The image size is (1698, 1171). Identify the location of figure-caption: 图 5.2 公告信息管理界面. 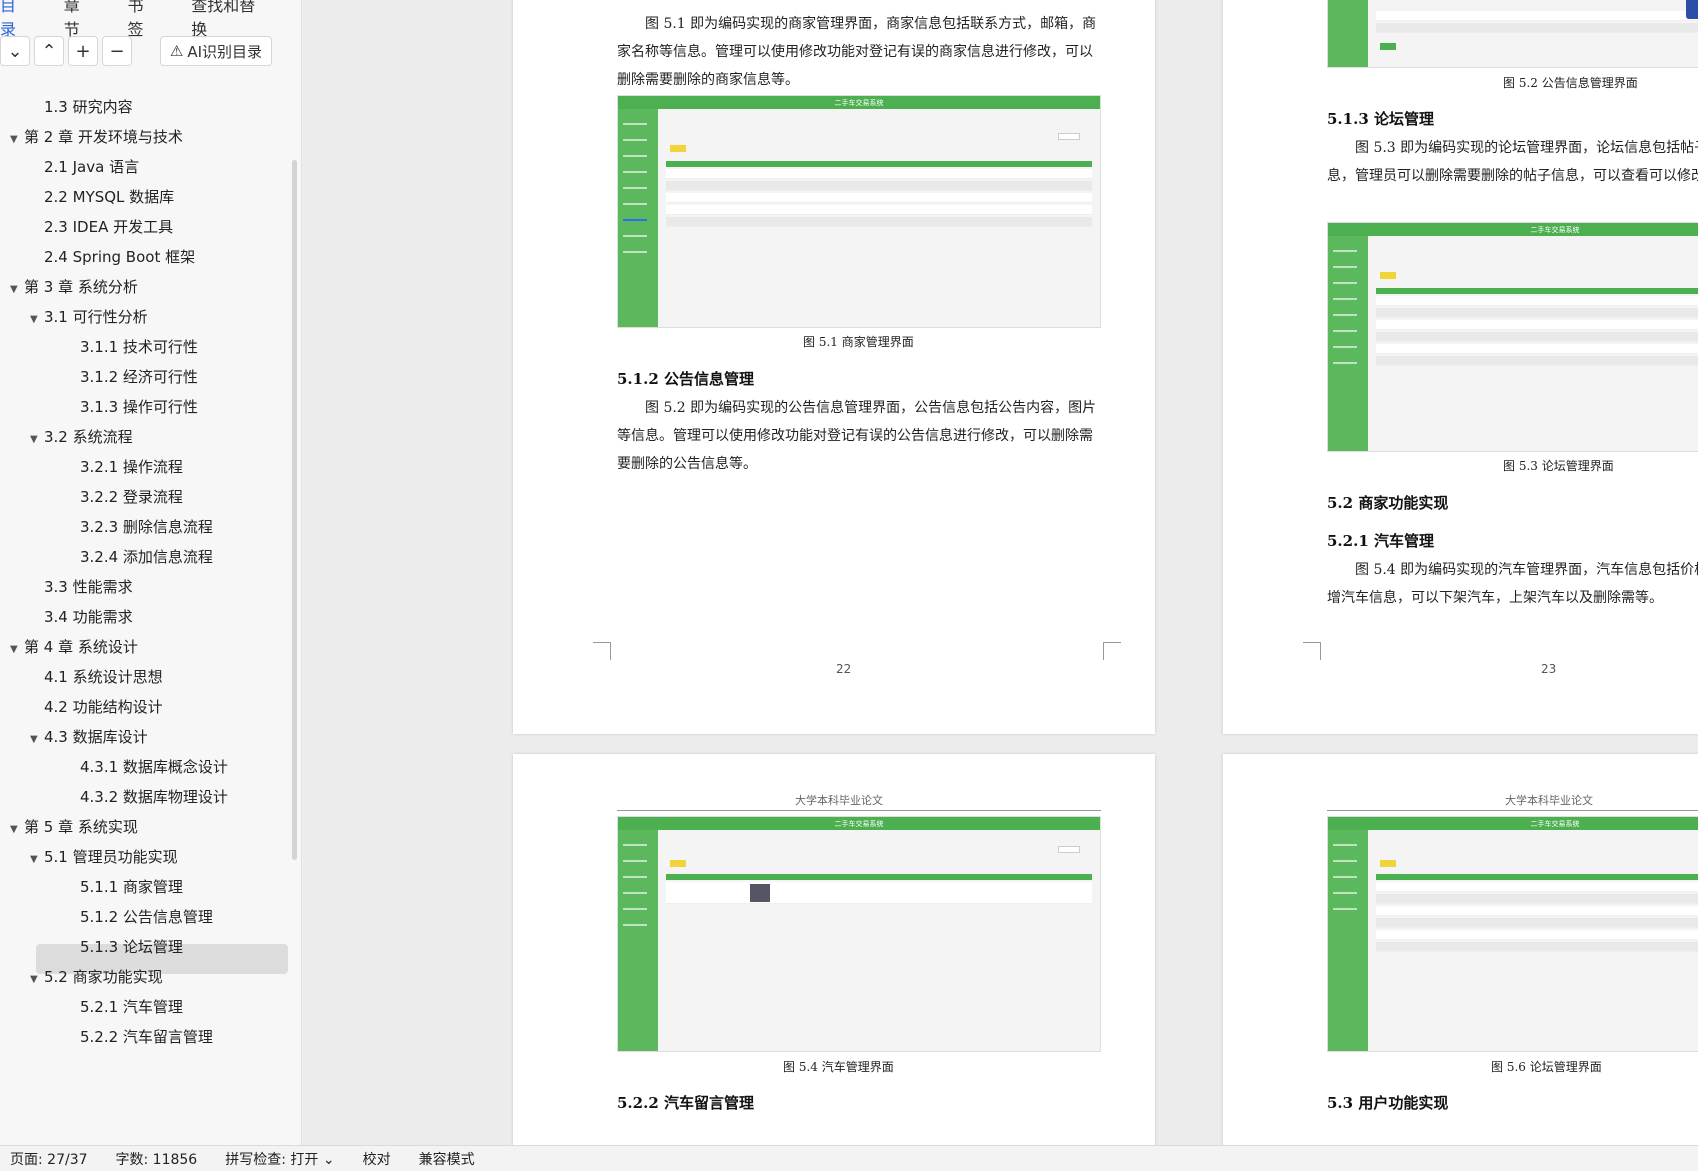
(1570, 83).